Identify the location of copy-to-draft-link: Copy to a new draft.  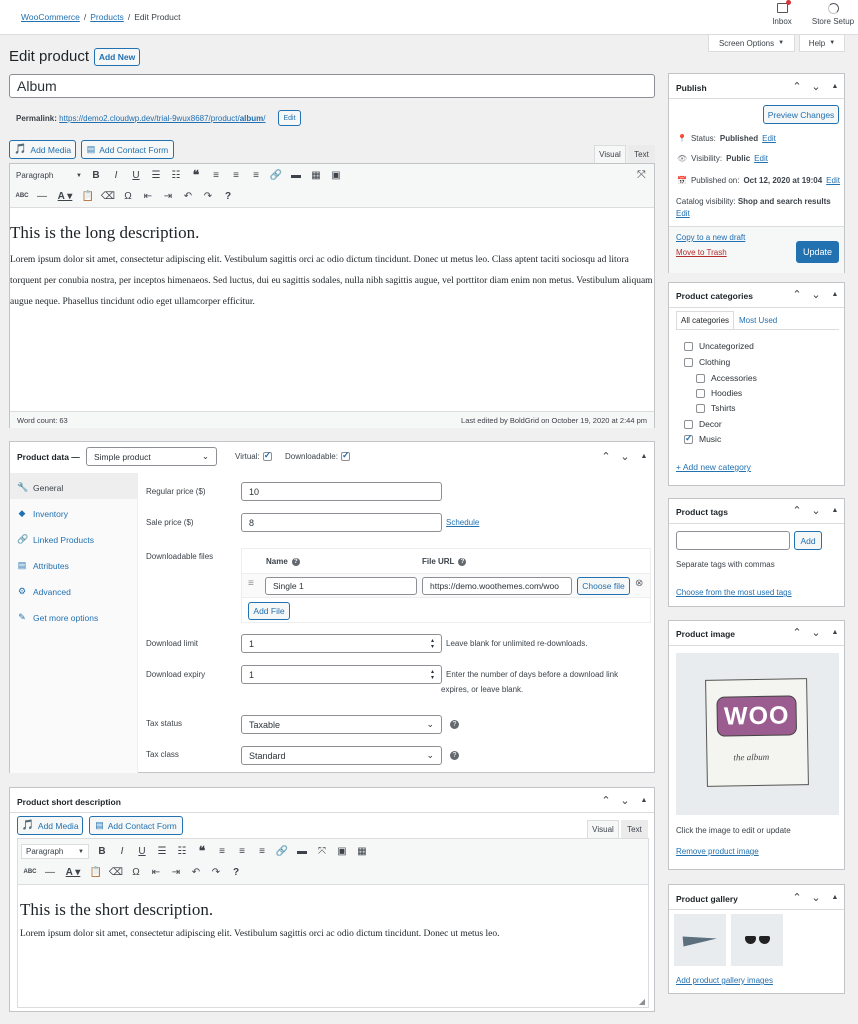
(710, 237).